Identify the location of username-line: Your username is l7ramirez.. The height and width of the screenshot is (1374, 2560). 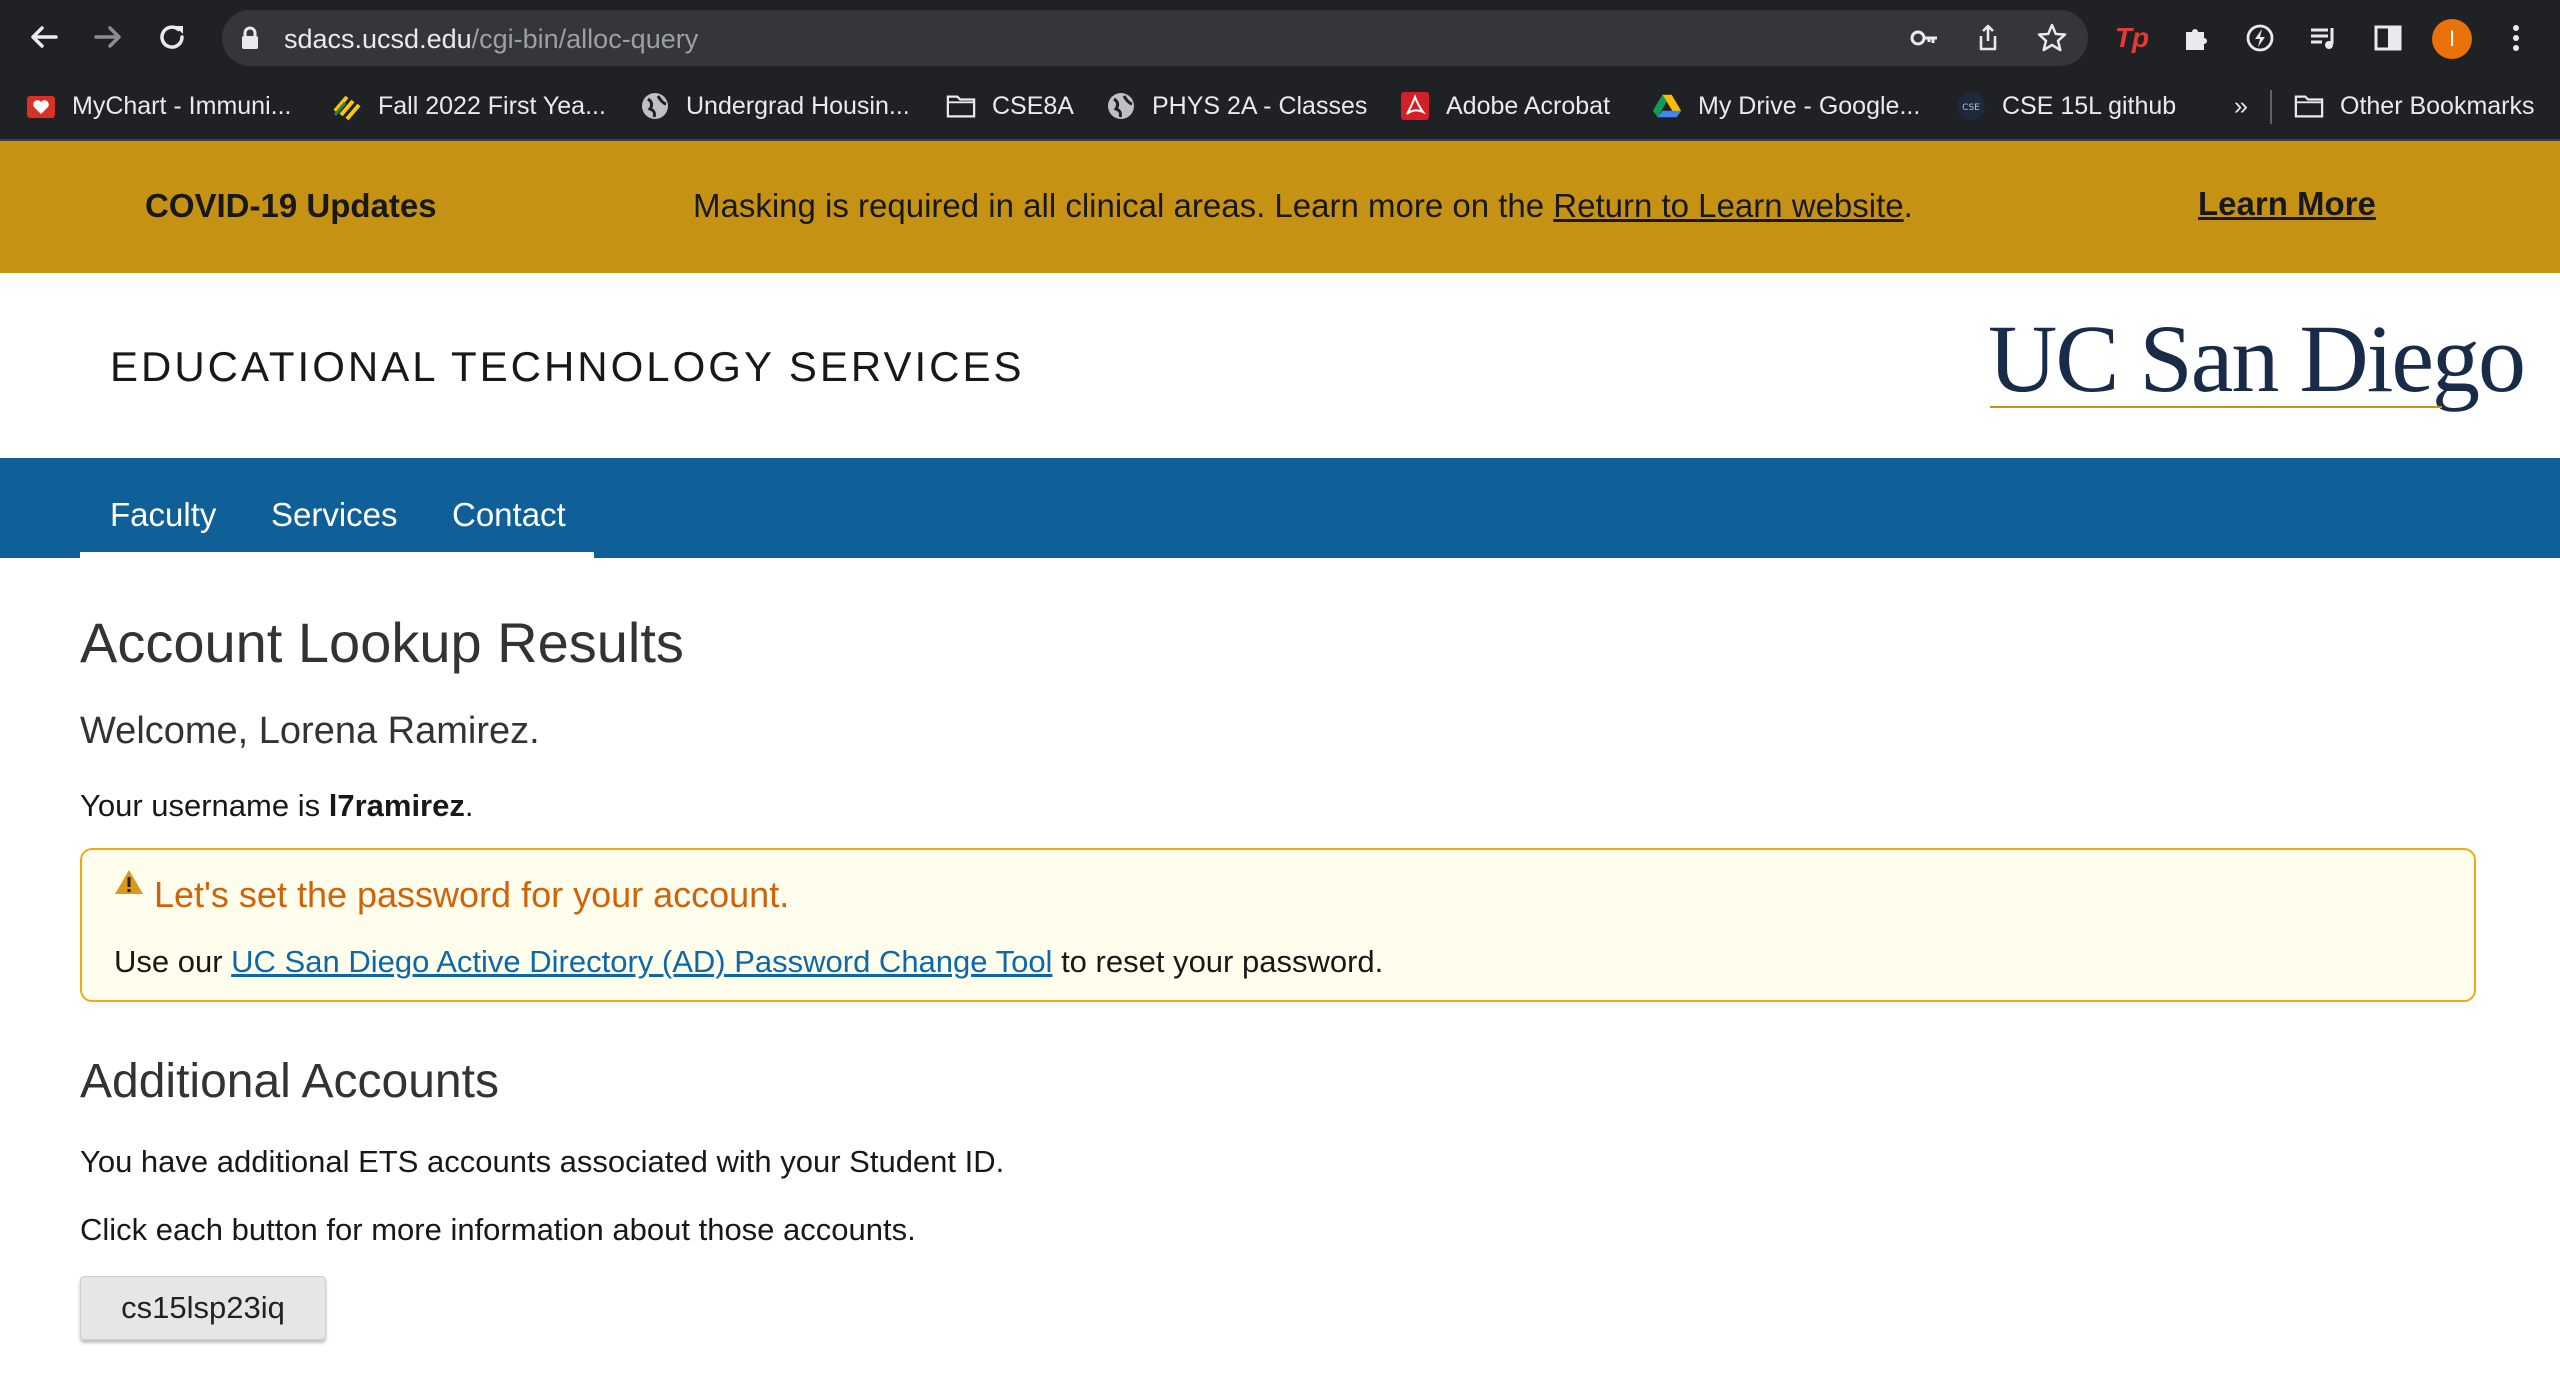
(277, 805).